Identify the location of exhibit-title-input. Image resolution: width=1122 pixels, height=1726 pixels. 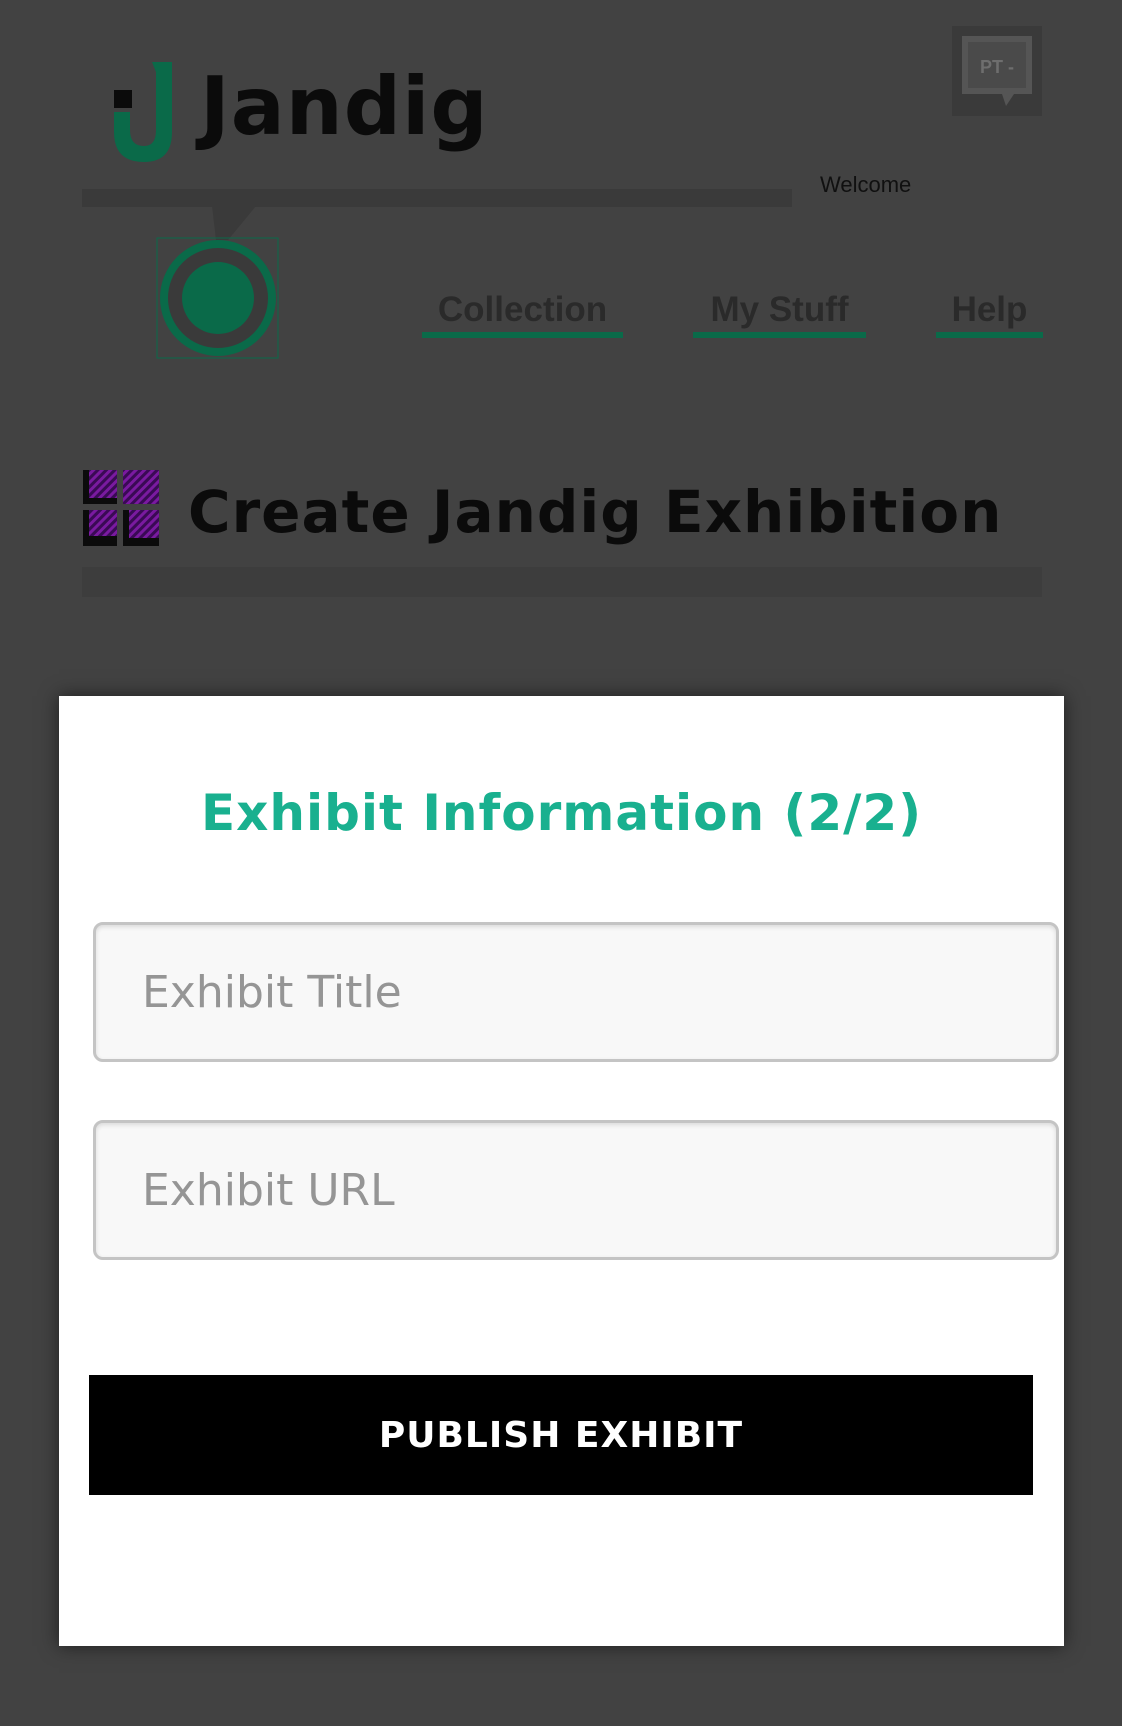
(576, 992).